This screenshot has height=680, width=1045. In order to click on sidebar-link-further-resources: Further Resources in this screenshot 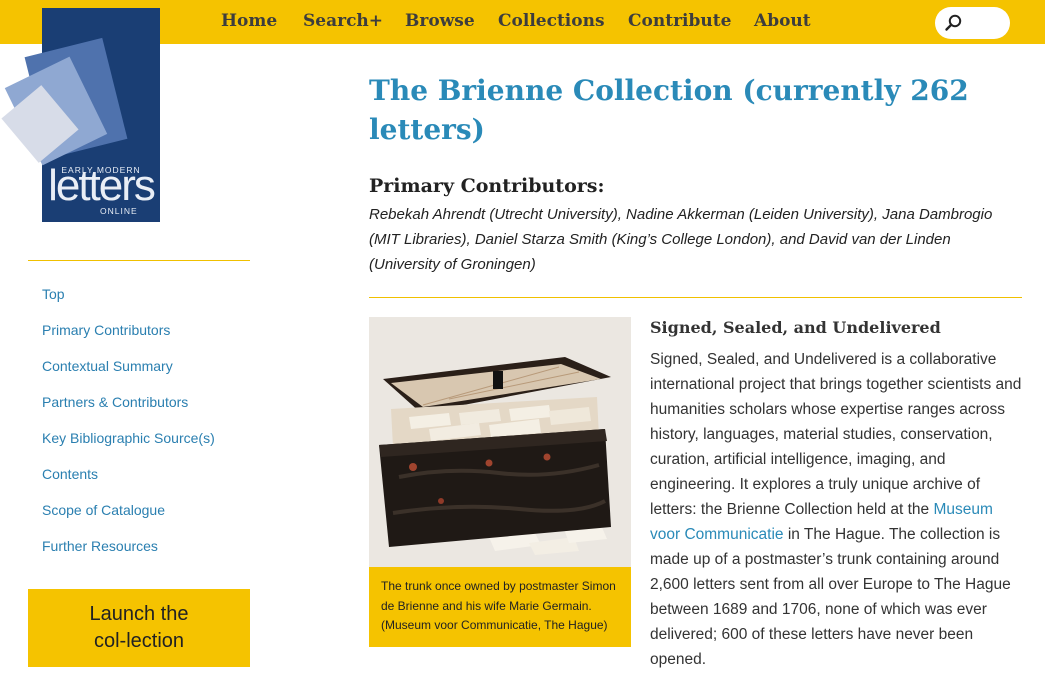, I will do `click(100, 546)`.